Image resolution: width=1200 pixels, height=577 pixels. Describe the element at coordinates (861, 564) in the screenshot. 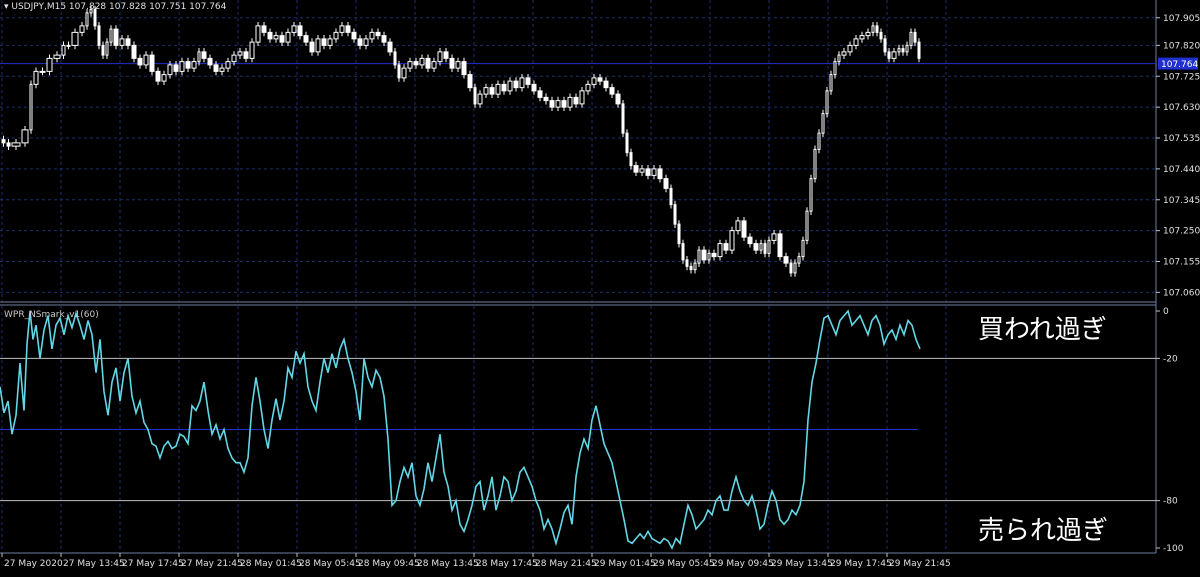

I see `time-tick-label: 29 May 17:45` at that location.